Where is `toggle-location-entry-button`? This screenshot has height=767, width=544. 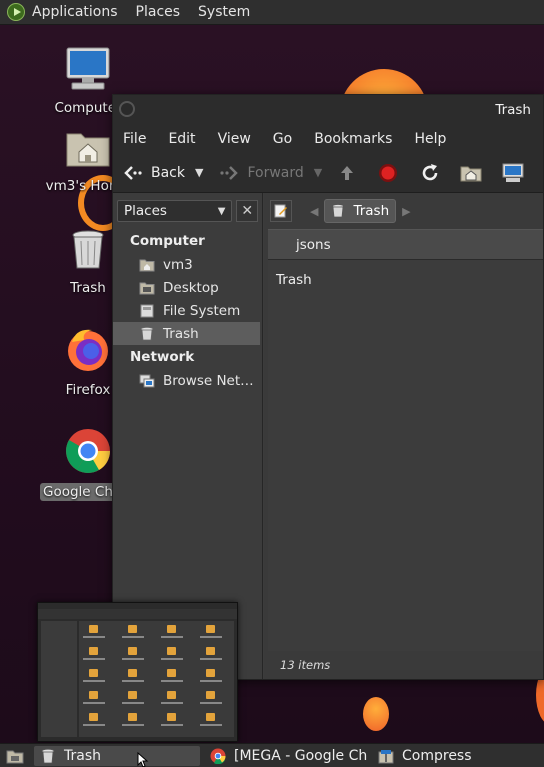
toggle-location-entry-button is located at coordinates (281, 211).